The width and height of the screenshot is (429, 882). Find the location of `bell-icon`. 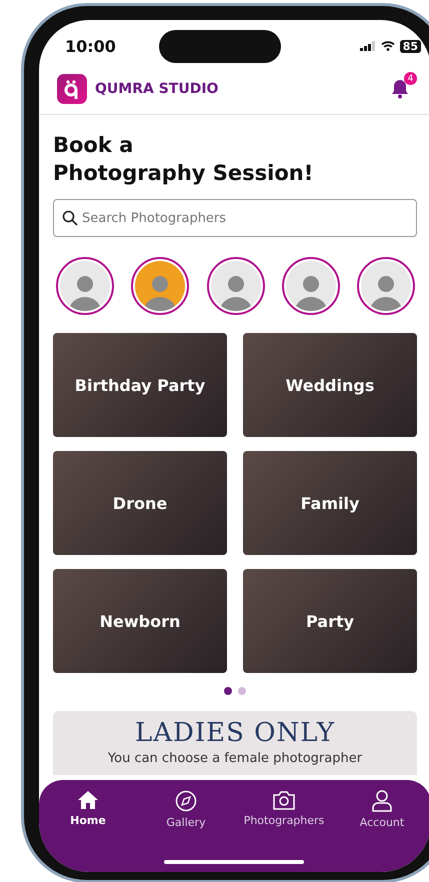

bell-icon is located at coordinates (400, 89).